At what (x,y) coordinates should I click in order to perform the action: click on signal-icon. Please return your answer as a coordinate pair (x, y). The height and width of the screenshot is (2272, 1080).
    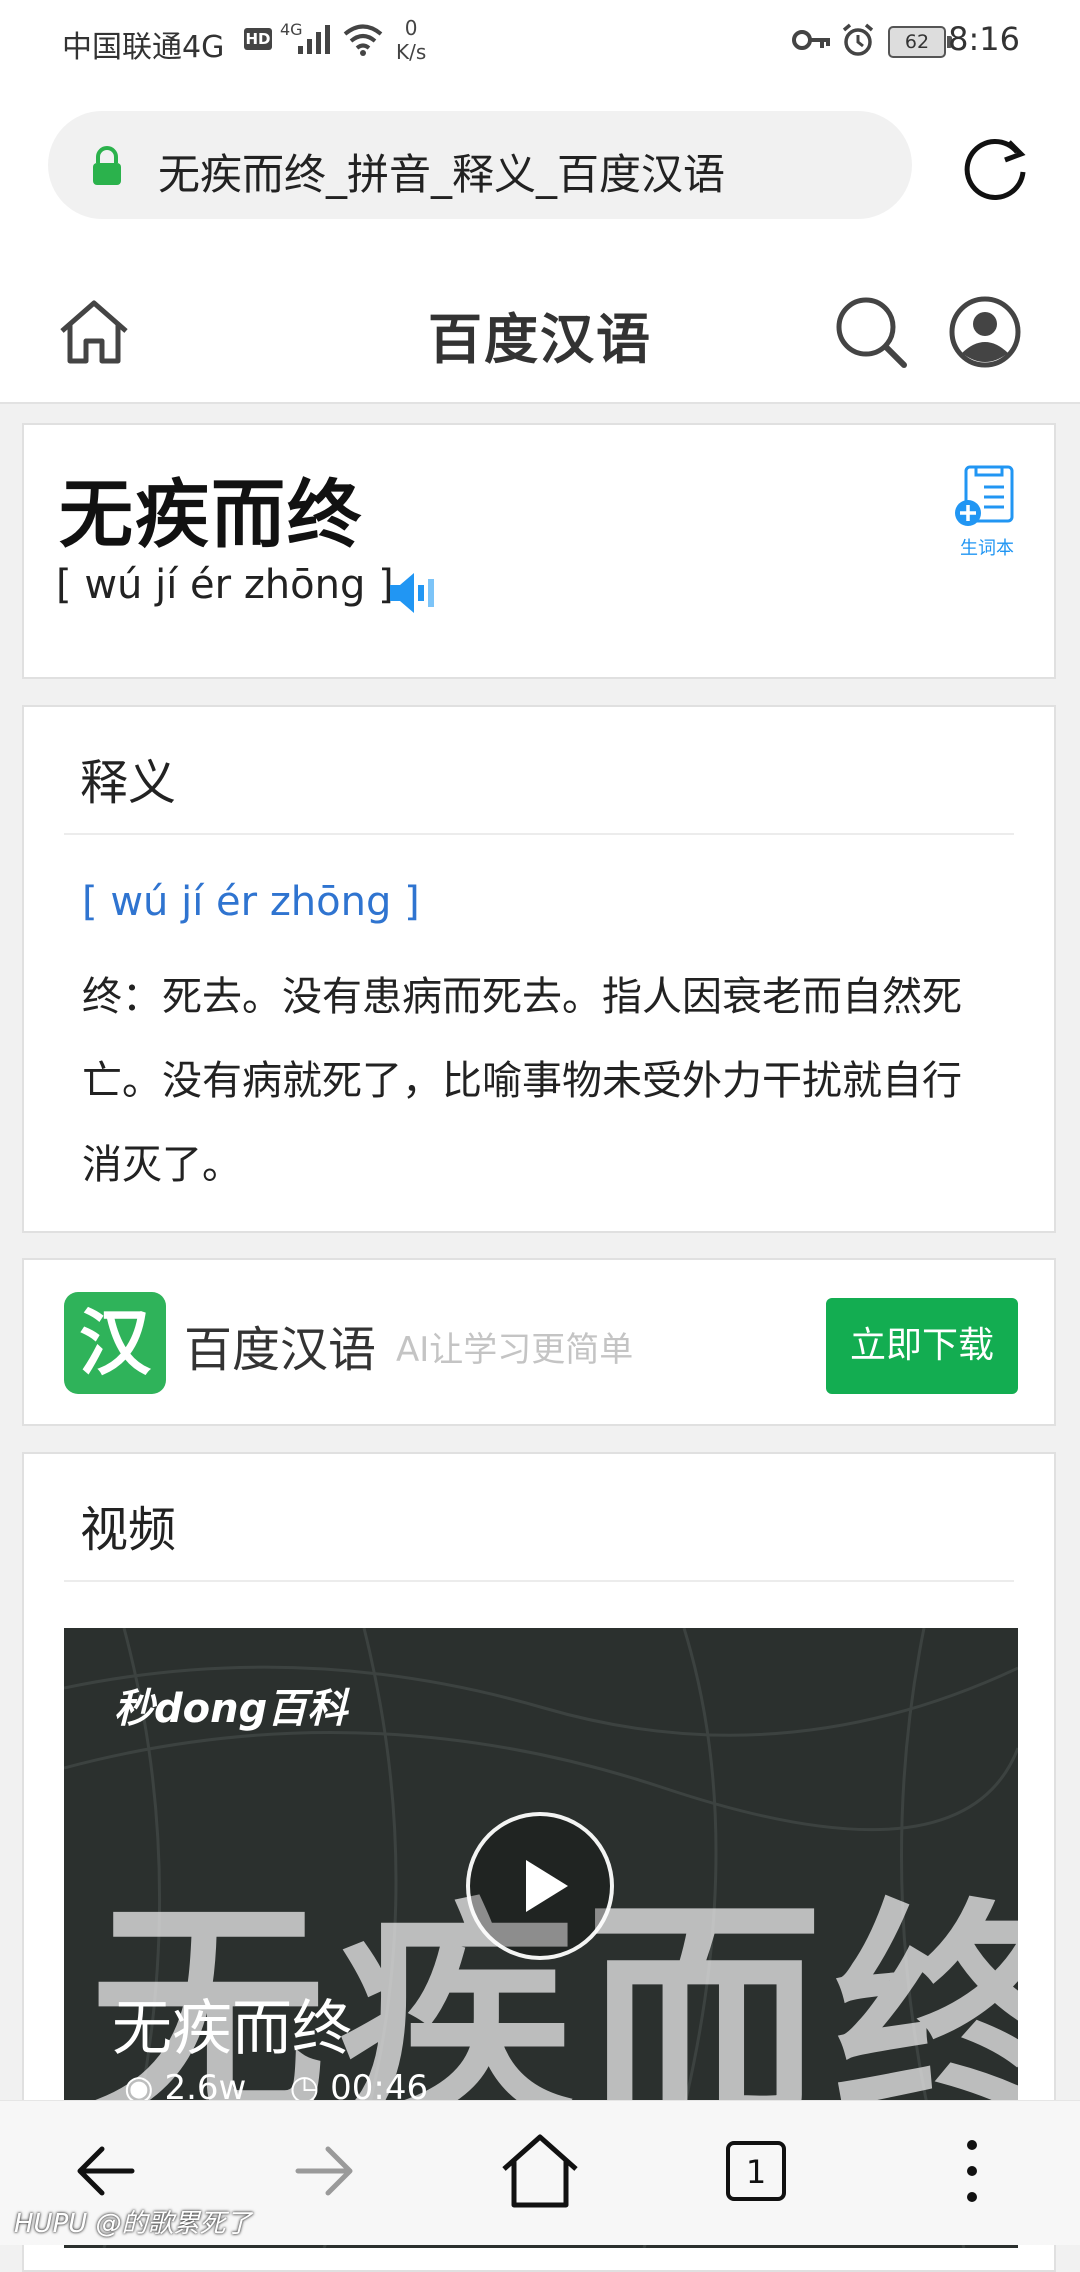
    Looking at the image, I should click on (314, 39).